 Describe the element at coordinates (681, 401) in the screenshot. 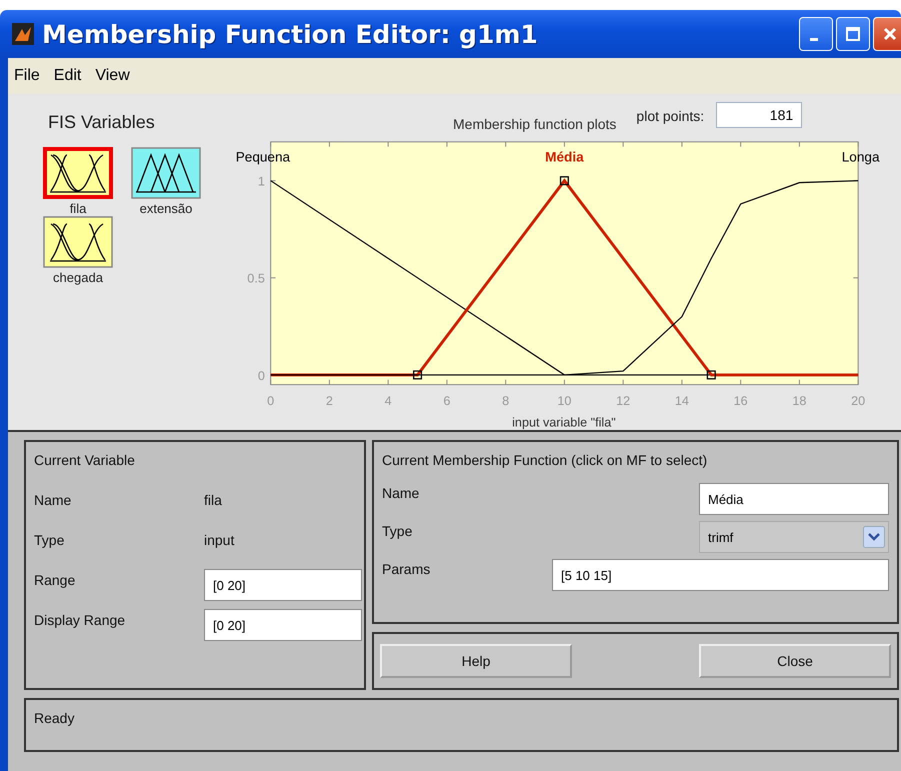

I see `x-tick-label: 14` at that location.